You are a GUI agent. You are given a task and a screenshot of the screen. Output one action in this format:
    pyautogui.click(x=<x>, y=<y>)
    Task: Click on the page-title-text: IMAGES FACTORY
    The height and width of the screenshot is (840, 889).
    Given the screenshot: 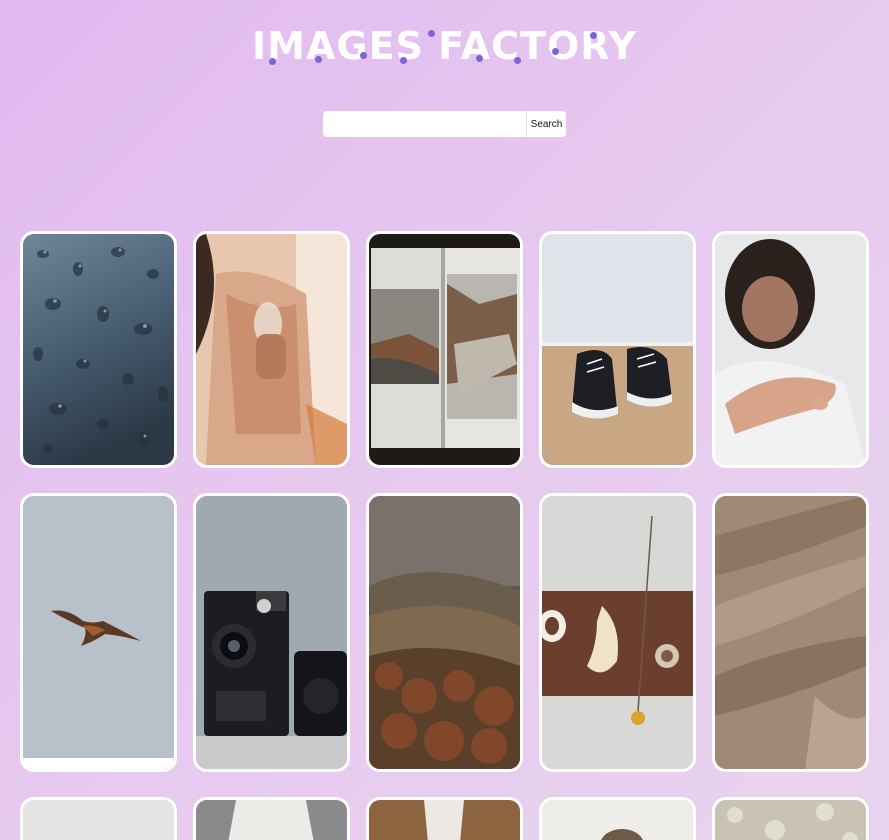 What is the action you would take?
    pyautogui.click(x=444, y=46)
    